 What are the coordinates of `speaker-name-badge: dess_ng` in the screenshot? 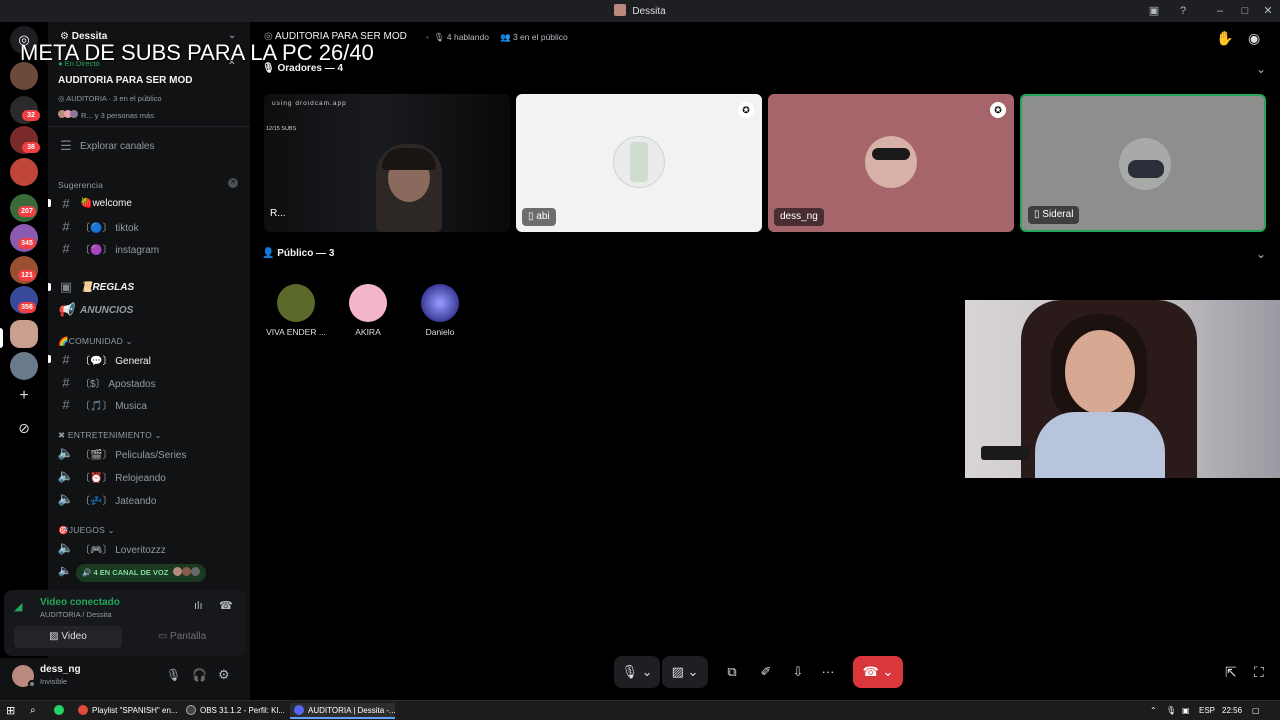 It's located at (799, 217).